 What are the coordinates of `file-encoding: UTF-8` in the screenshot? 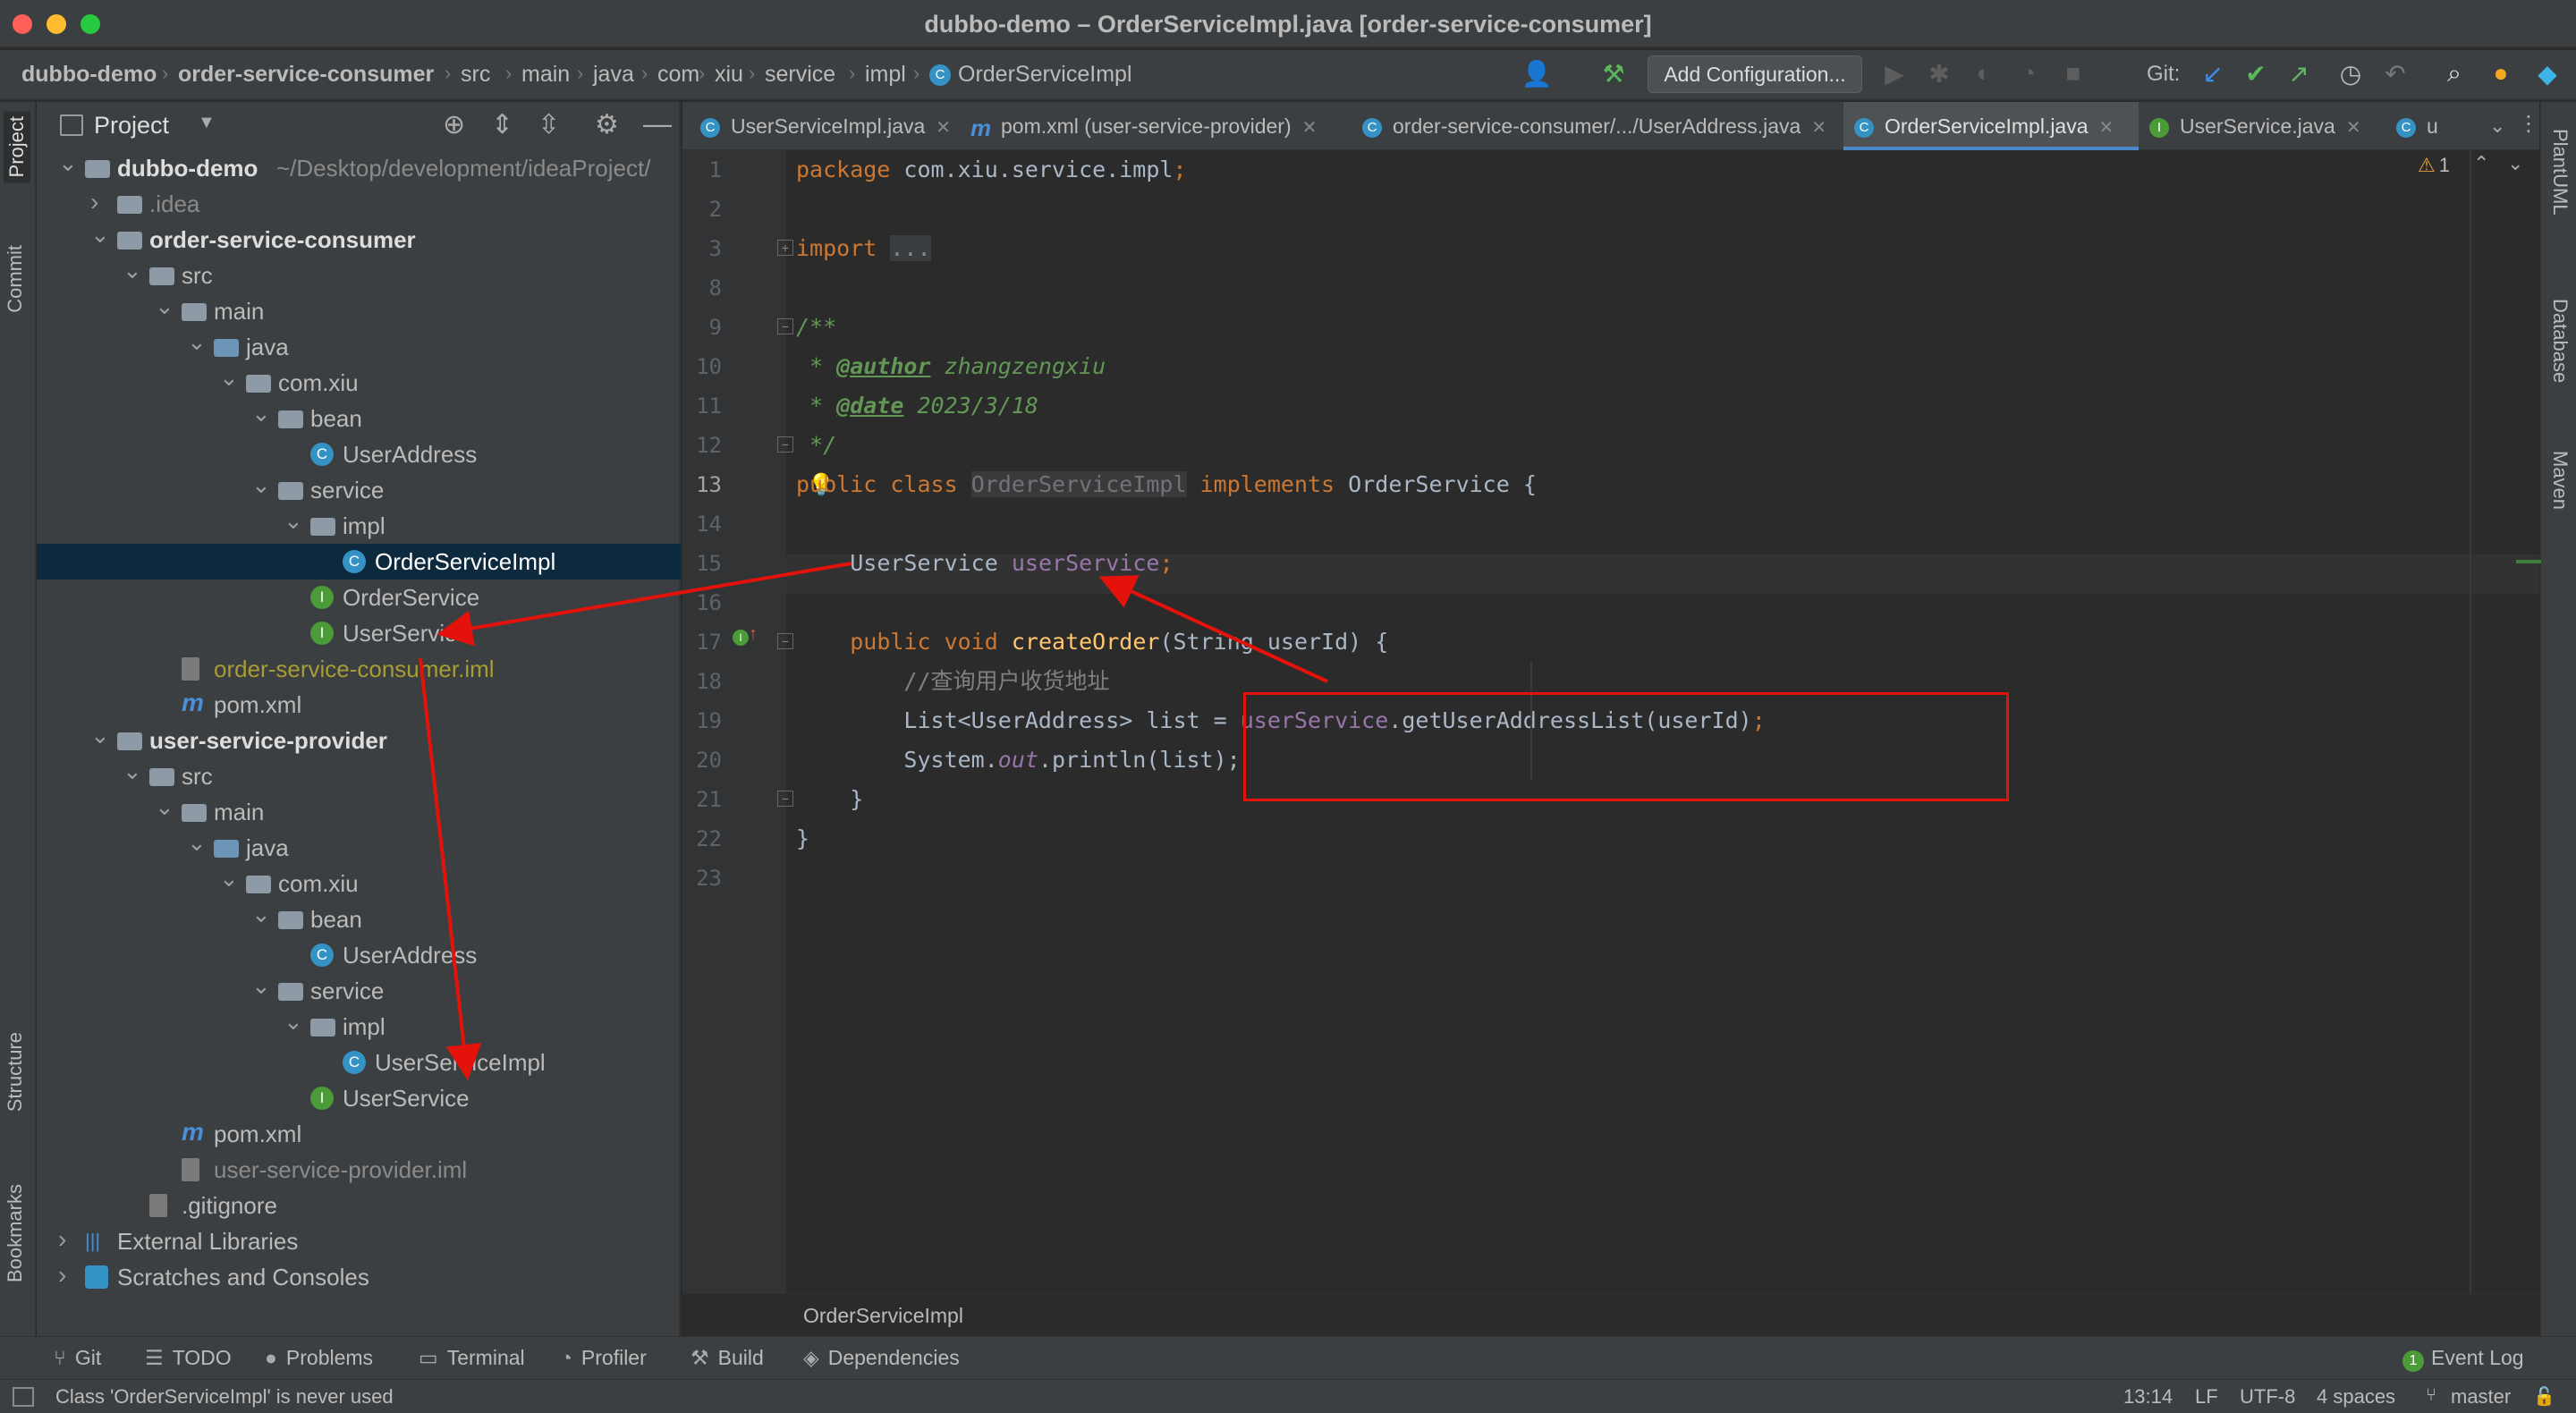 It's located at (2267, 1397).